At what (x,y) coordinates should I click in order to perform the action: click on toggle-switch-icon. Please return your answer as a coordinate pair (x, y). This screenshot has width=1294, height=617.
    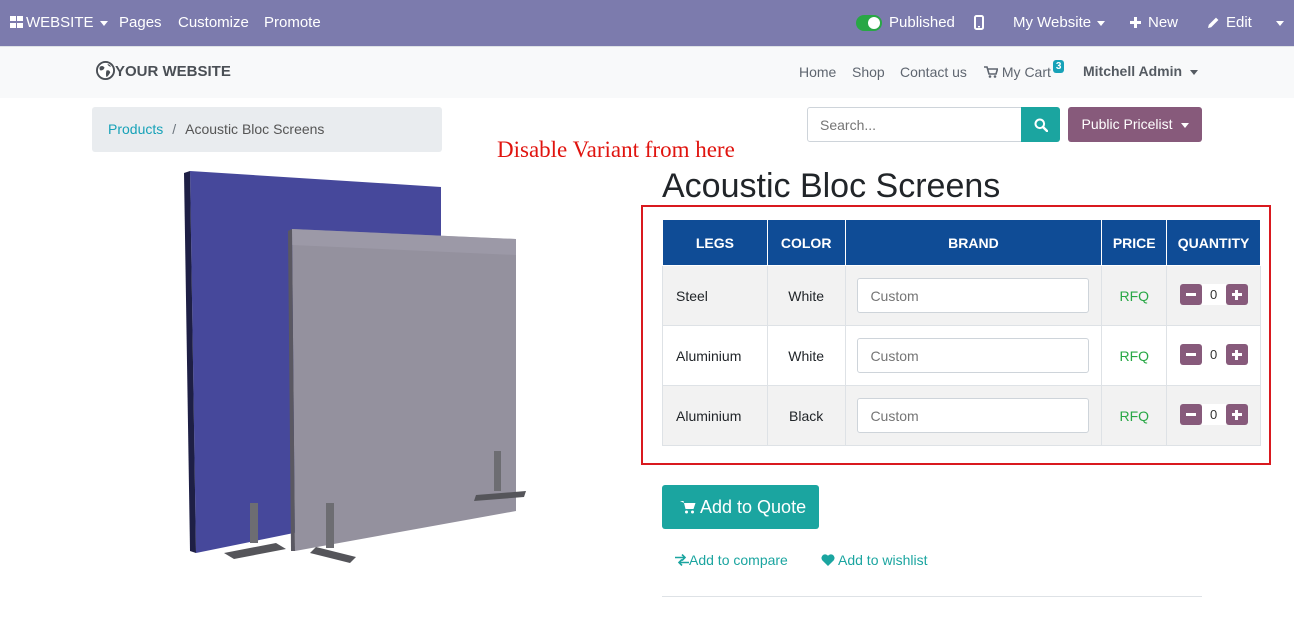
    Looking at the image, I should click on (869, 23).